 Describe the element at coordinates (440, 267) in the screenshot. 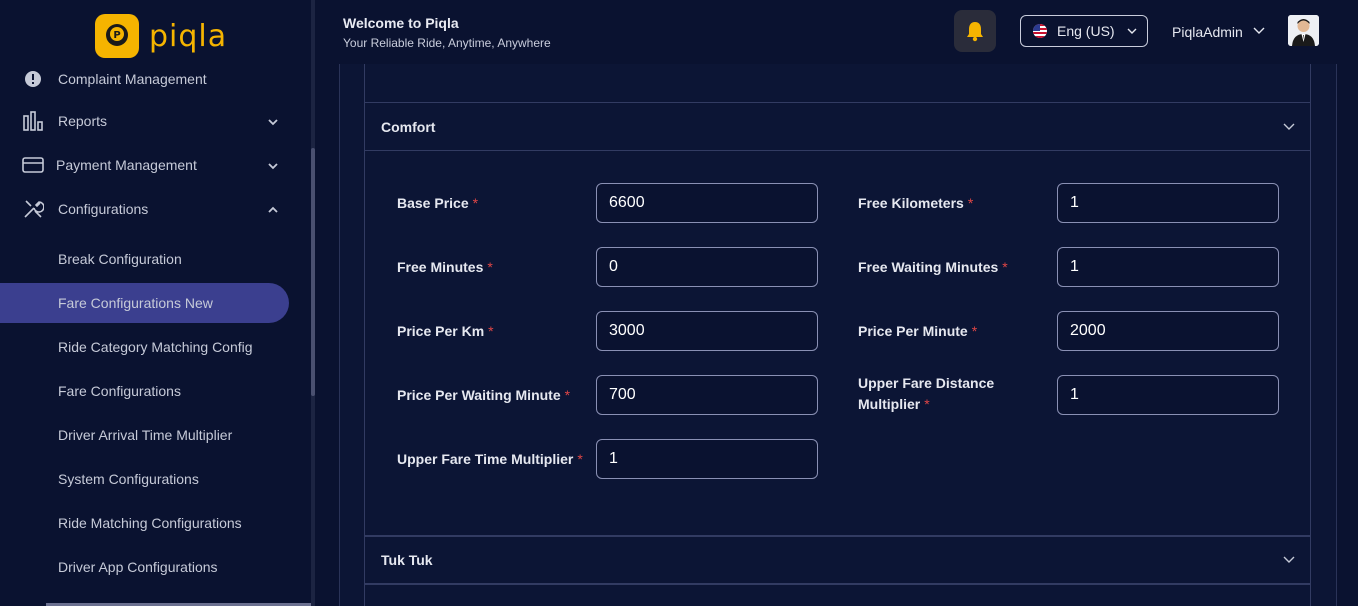

I see `field-label-text: Free Minutes` at that location.